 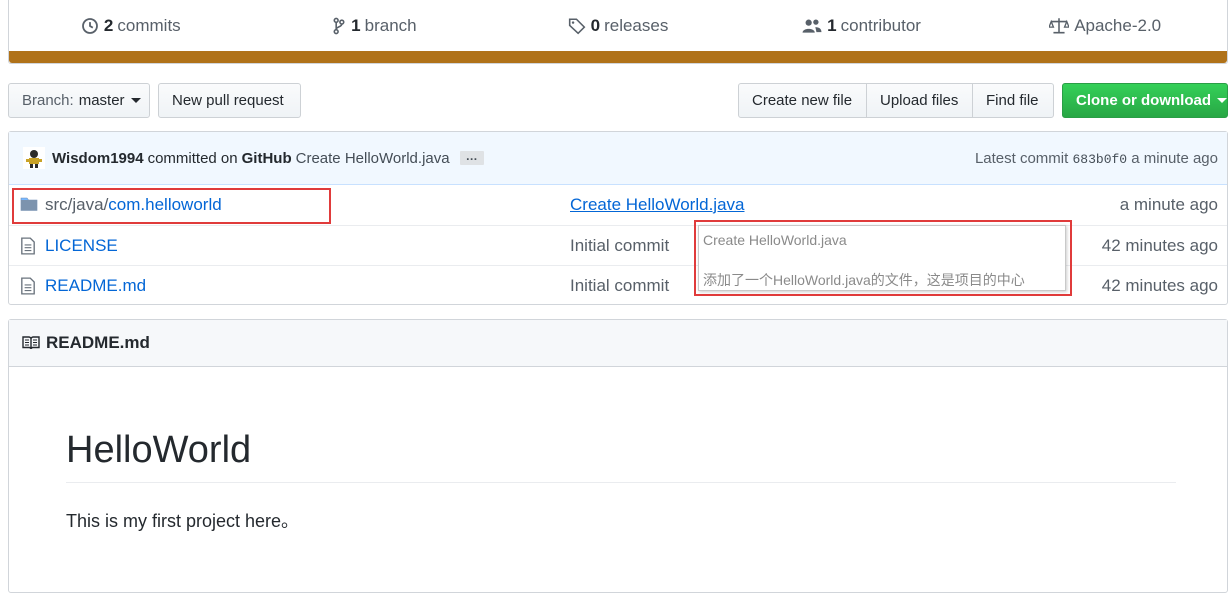 What do you see at coordinates (880, 25) in the screenshot?
I see `contributors-label: contributor` at bounding box center [880, 25].